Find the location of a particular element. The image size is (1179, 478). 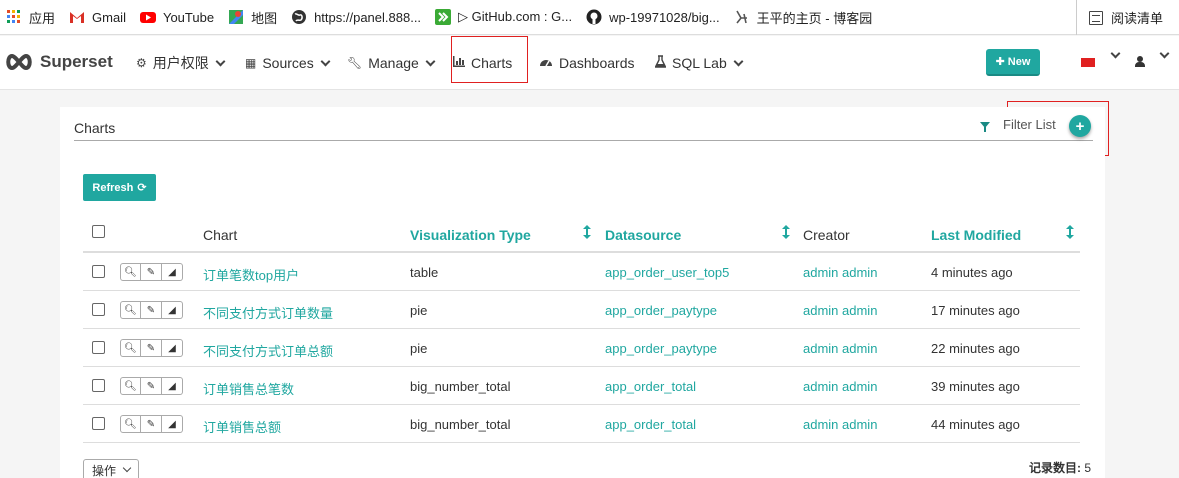

chart-name-link: 订单销售总额 is located at coordinates (242, 426).